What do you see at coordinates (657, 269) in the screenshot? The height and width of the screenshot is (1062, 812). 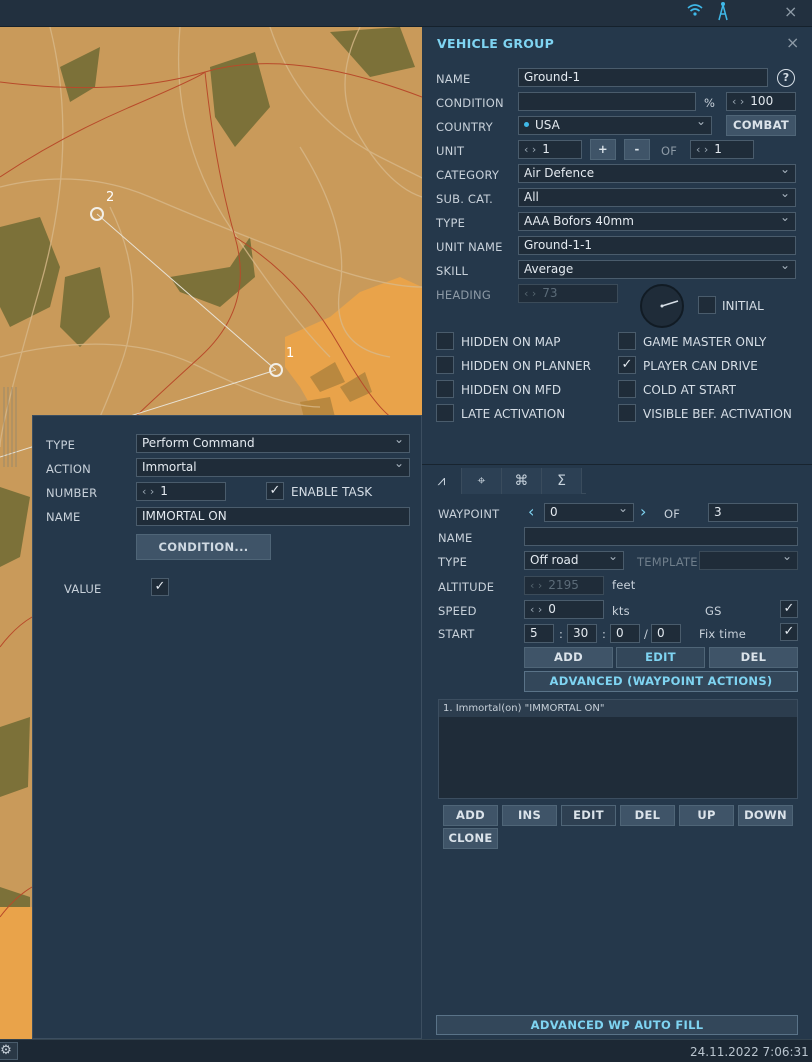 I see `skill-select: Average` at bounding box center [657, 269].